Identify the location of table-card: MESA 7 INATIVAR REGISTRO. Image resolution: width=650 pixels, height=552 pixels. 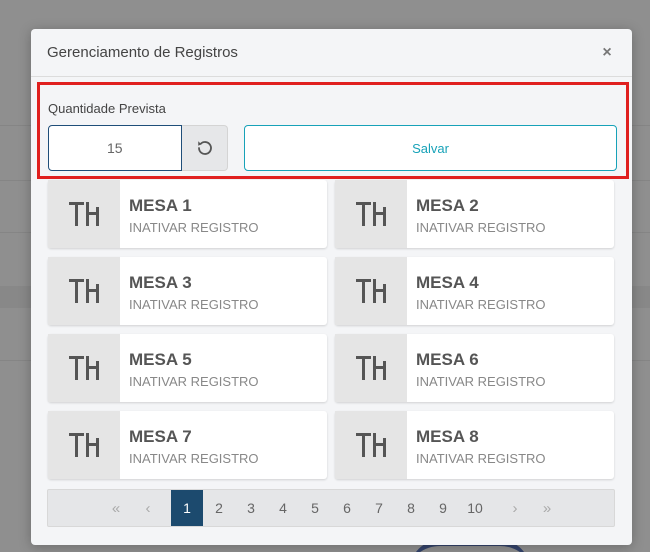
(187, 445).